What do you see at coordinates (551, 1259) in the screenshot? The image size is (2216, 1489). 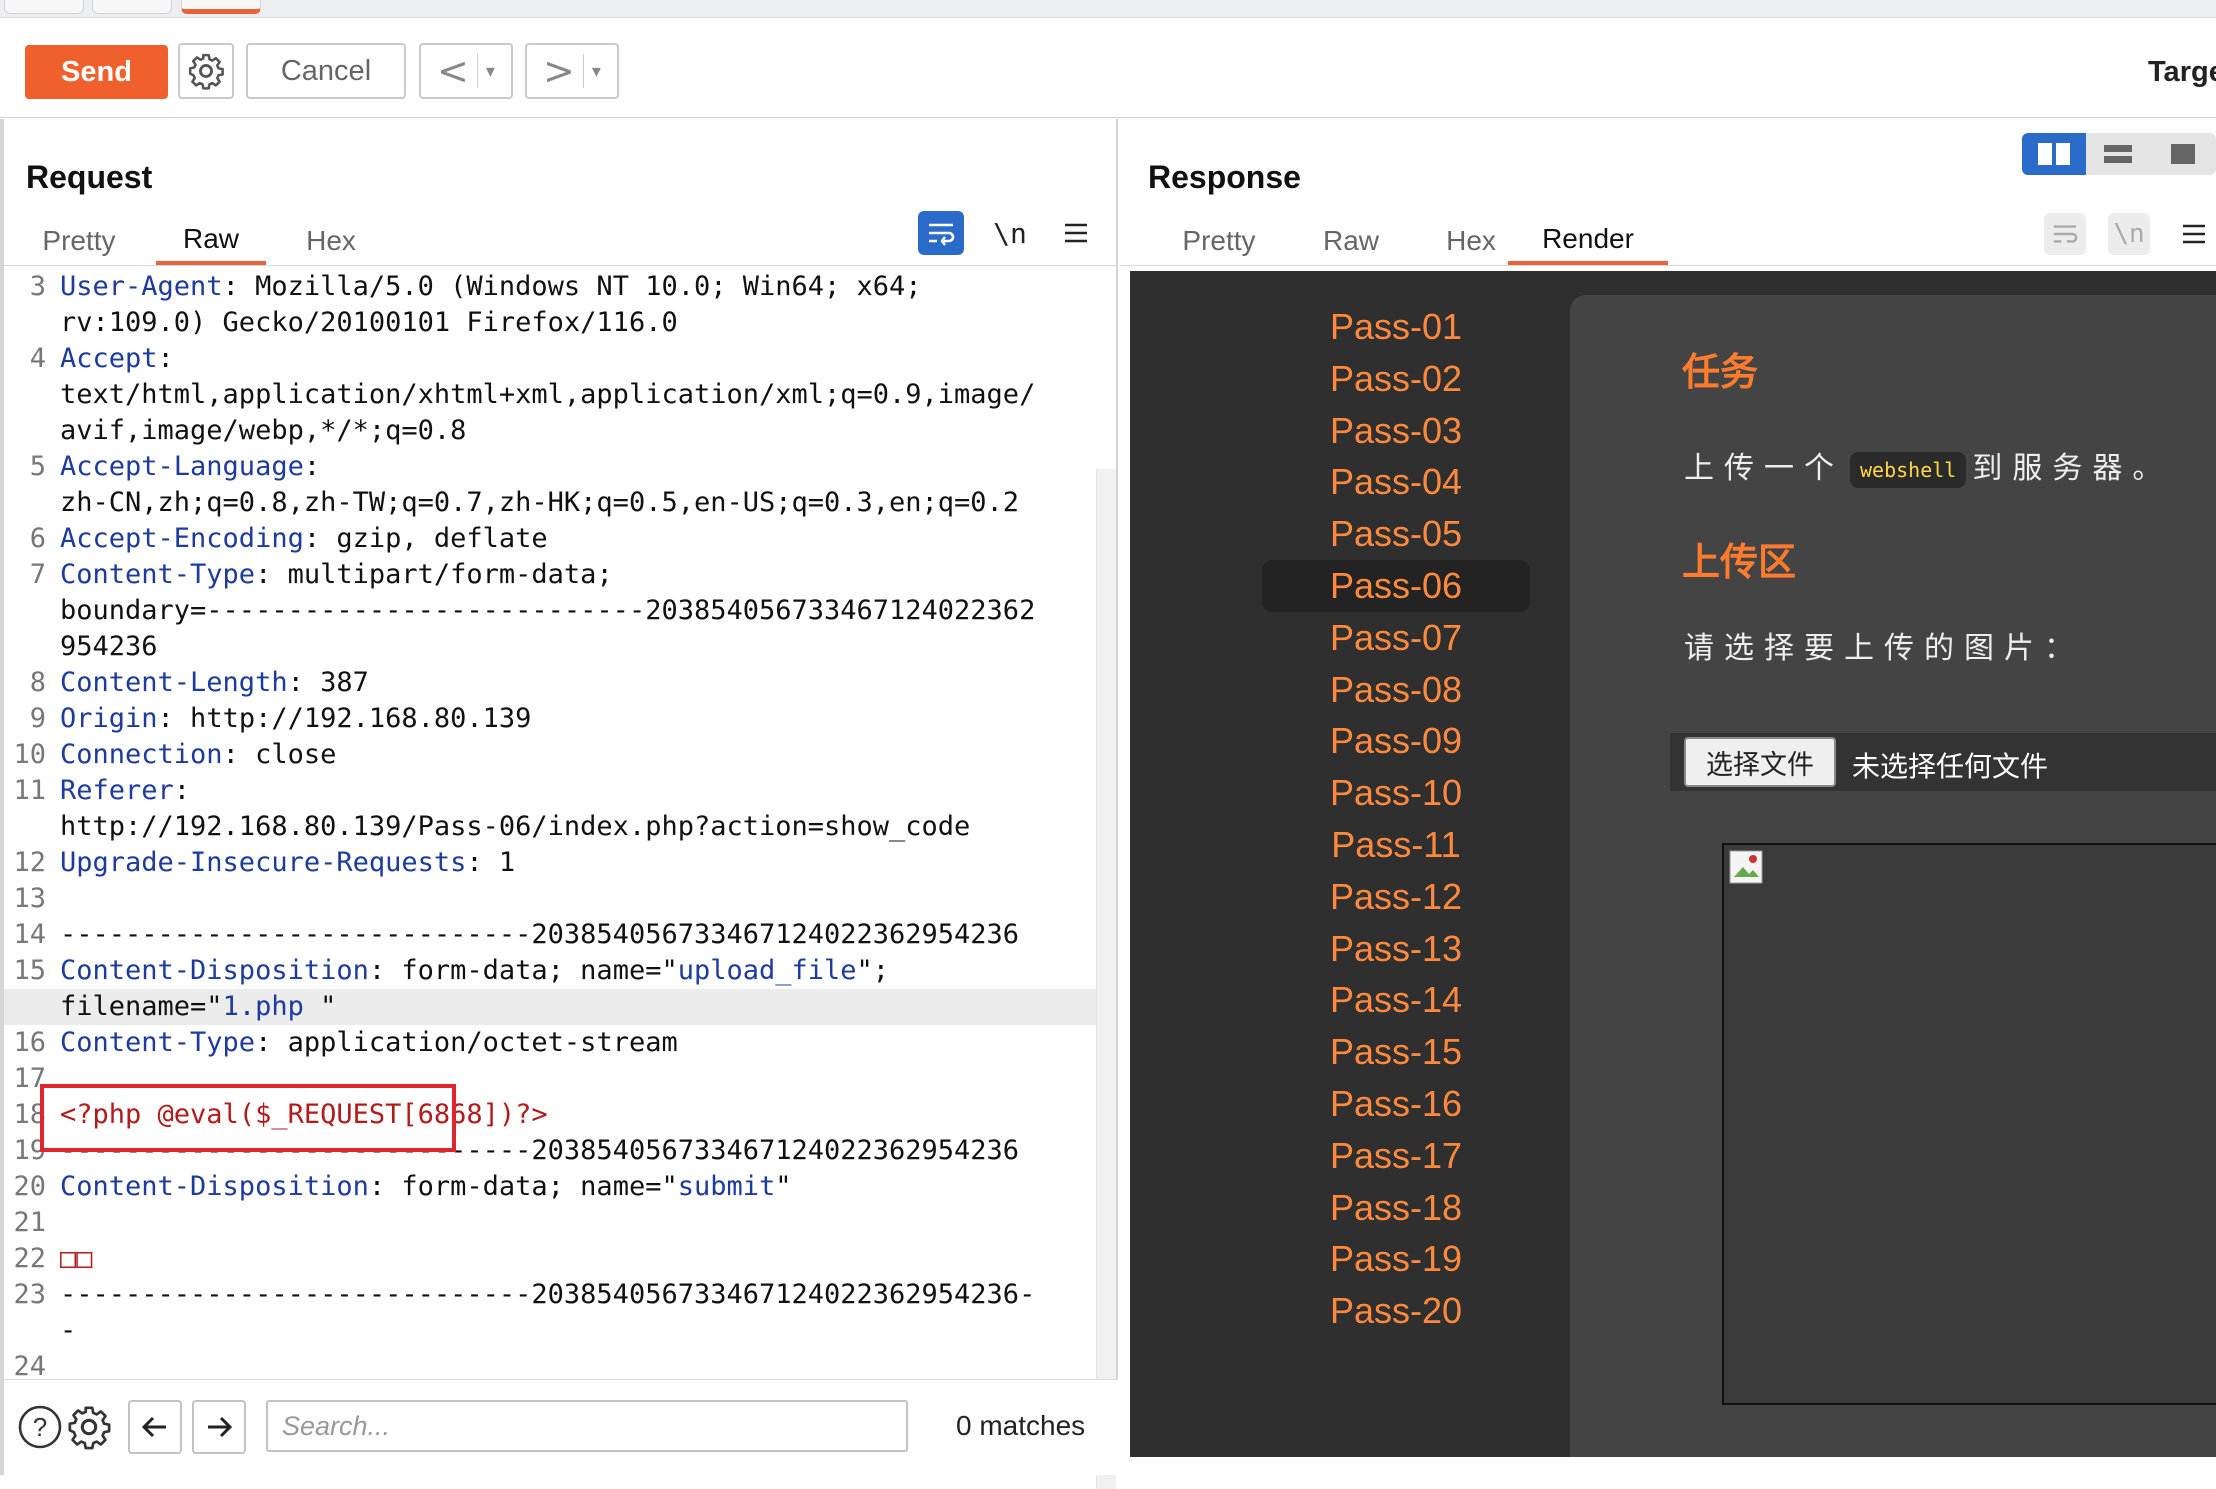 I see `code-line: 22 □□` at bounding box center [551, 1259].